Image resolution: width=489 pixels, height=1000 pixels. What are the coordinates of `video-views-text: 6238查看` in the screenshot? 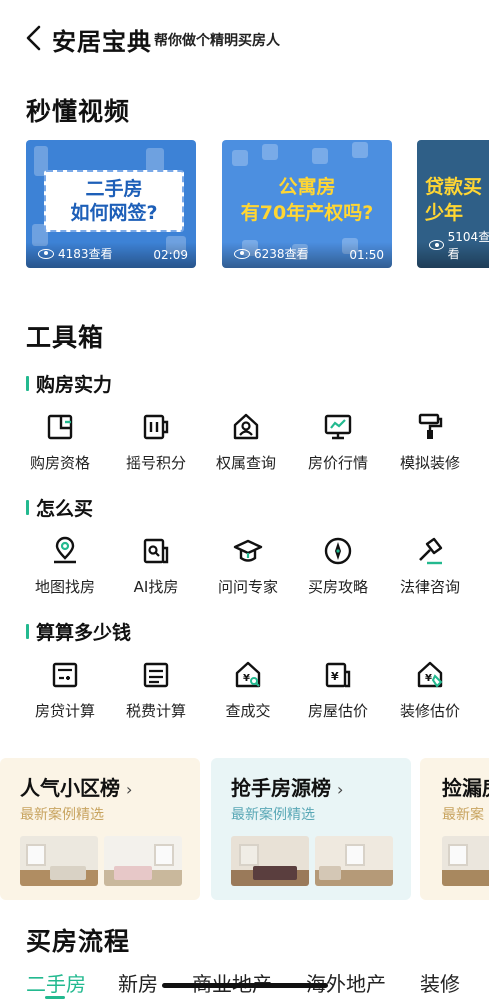 It's located at (281, 254).